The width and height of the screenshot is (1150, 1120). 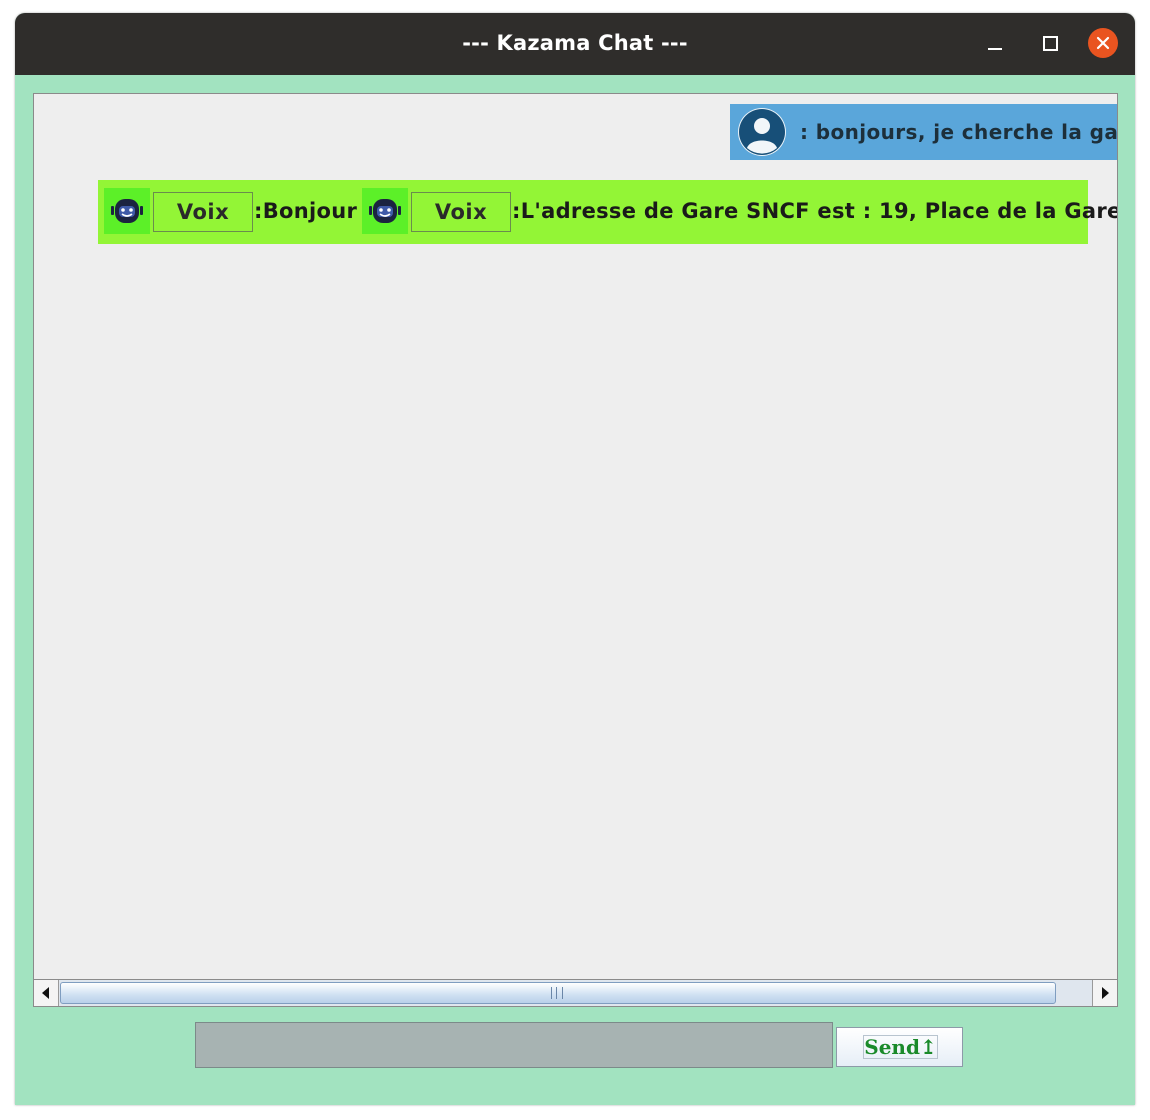 I want to click on user-message-text: : bonjours, je cherche la gare, so click(x=959, y=132).